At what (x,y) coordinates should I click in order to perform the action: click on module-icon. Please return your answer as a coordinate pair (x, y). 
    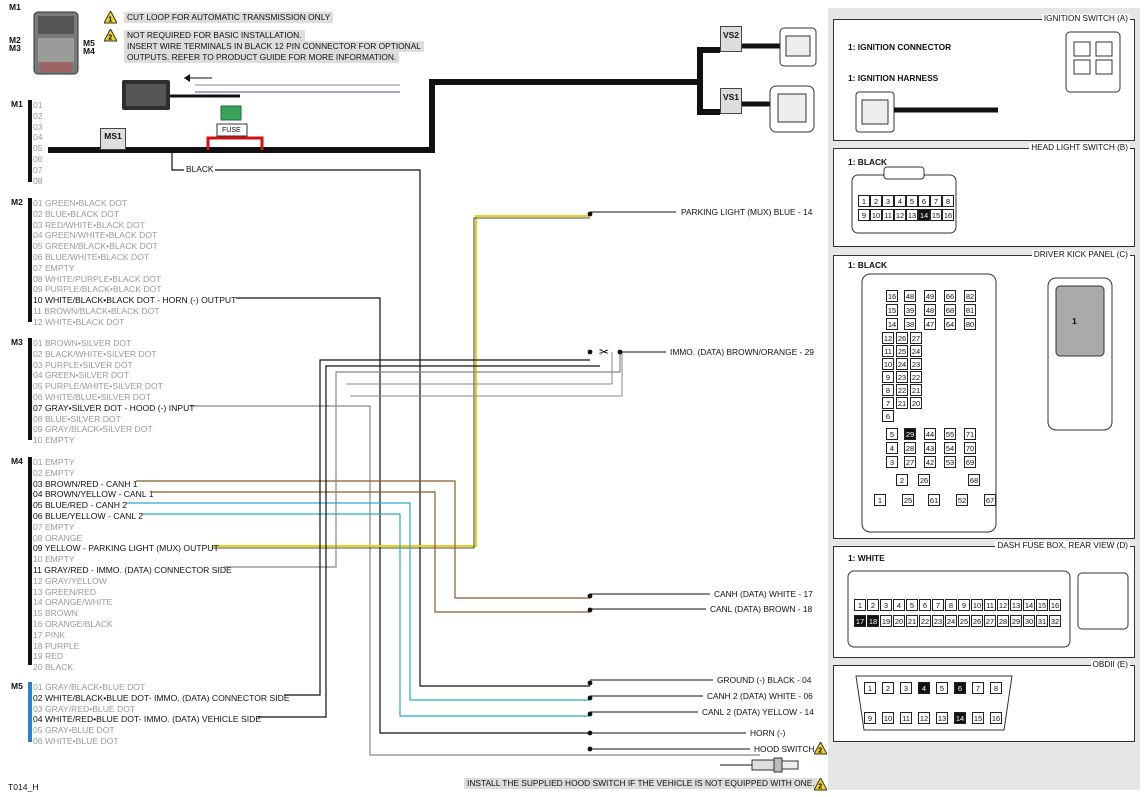
    Looking at the image, I should click on (56, 43).